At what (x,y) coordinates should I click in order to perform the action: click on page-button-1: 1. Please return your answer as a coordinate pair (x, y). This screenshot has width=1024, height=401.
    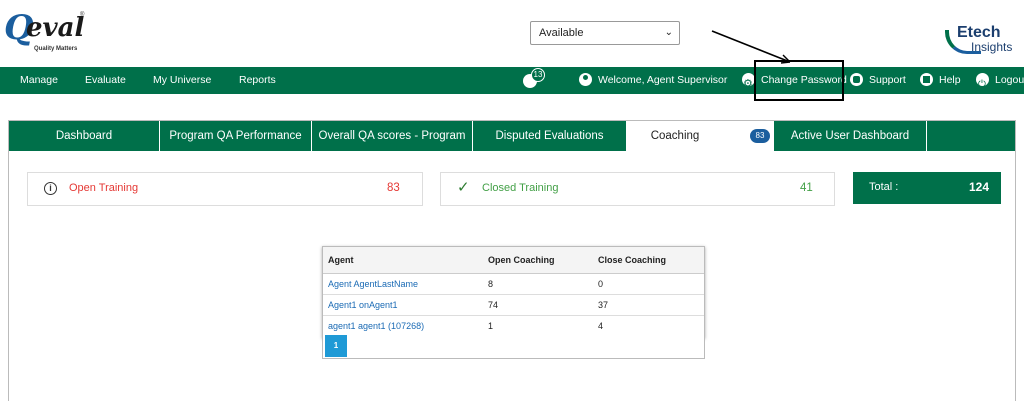
    Looking at the image, I should click on (336, 346).